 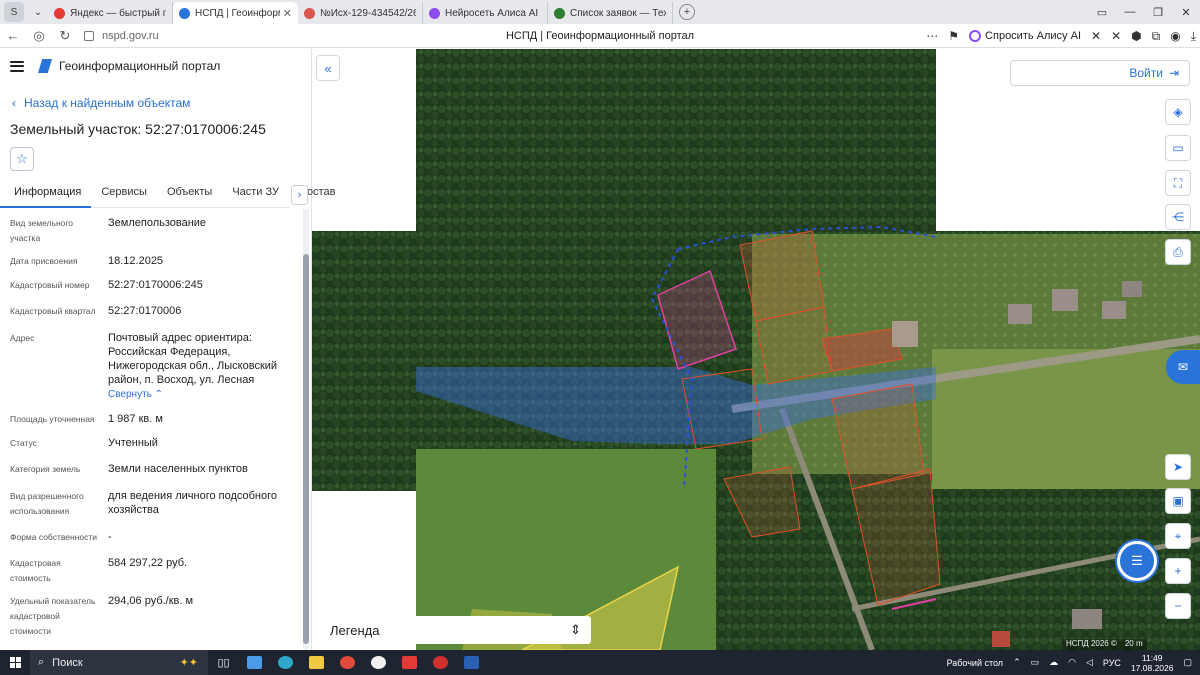 What do you see at coordinates (610, 13) in the screenshot?
I see `browser-tab: Список заявок — ТехноК` at bounding box center [610, 13].